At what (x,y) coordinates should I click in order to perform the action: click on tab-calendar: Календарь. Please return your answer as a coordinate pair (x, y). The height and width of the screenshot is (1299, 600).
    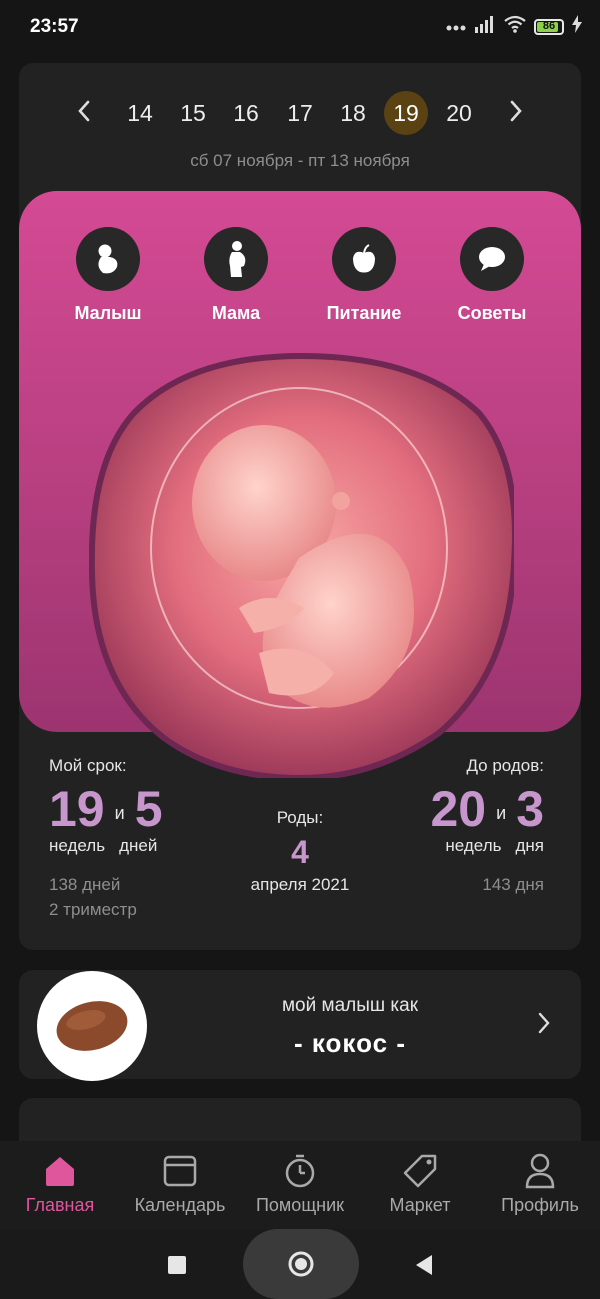
    Looking at the image, I should click on (180, 1184).